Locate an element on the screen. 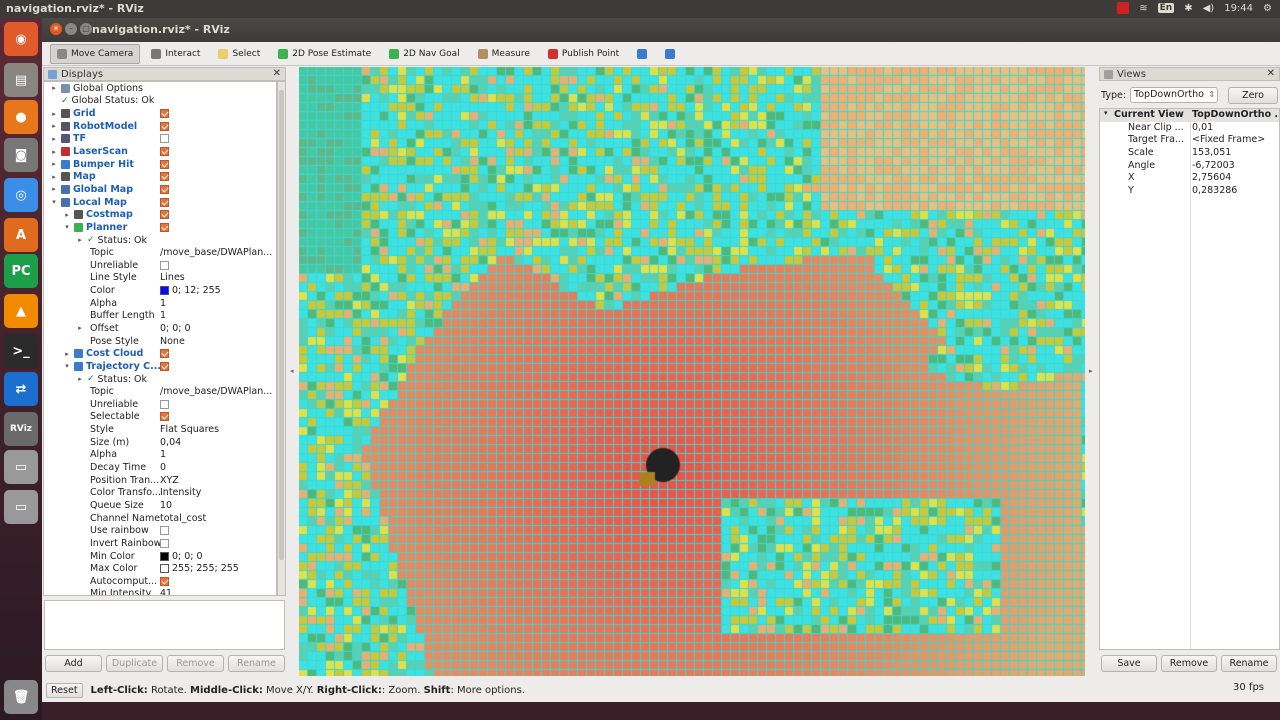 The width and height of the screenshot is (1280, 720). display-row-decay-time: Decay Time 0 is located at coordinates (160, 467).